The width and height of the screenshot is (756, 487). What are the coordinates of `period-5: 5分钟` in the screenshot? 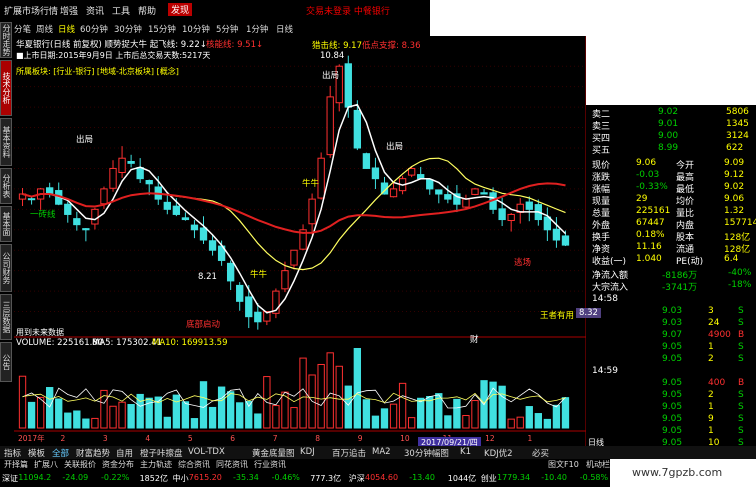 It's located at (227, 29).